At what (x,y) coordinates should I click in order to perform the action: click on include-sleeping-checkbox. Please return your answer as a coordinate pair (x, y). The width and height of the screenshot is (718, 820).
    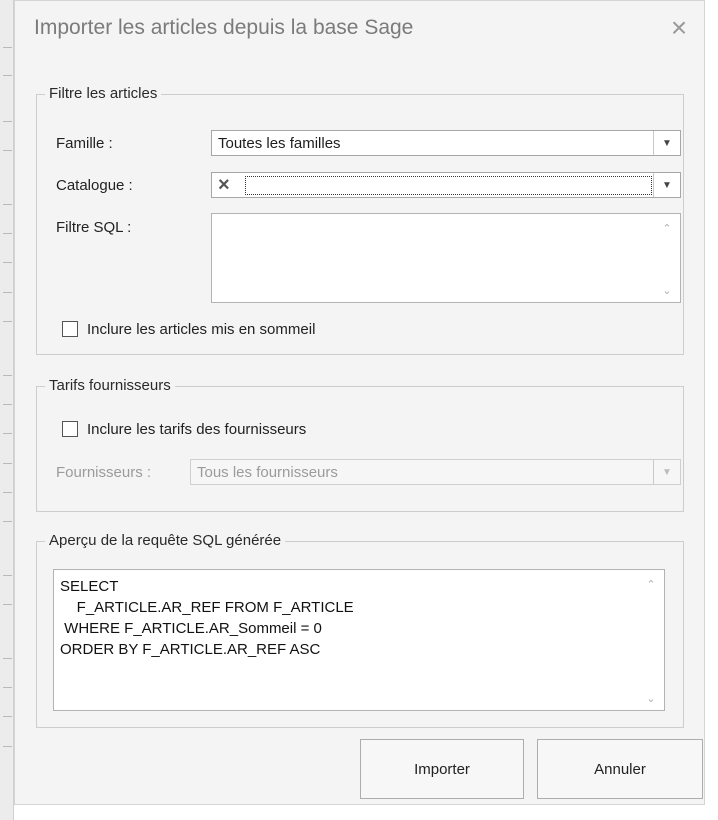
    Looking at the image, I should click on (70, 329).